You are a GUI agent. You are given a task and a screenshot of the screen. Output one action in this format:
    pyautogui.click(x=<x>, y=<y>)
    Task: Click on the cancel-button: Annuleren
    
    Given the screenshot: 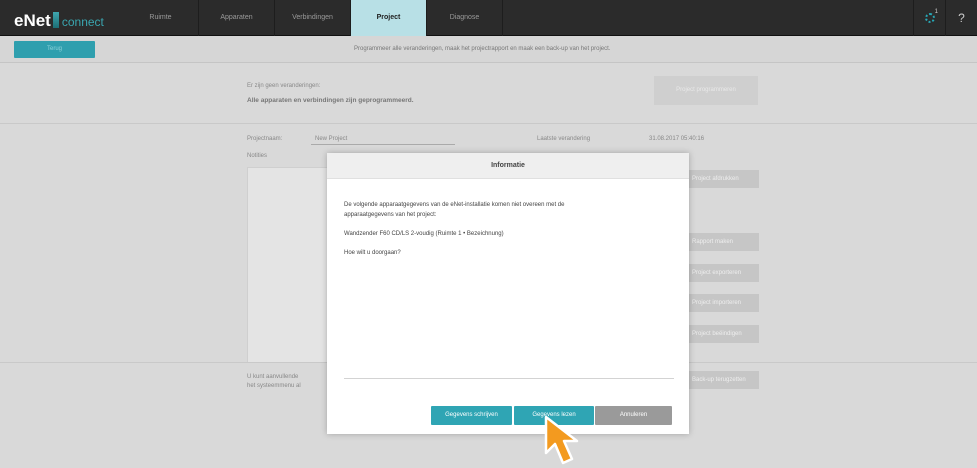 What is the action you would take?
    pyautogui.click(x=633, y=415)
    